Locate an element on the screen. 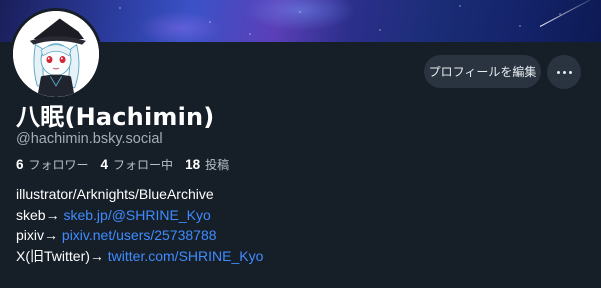 Image resolution: width=601 pixels, height=288 pixels. more-options-button is located at coordinates (564, 72).